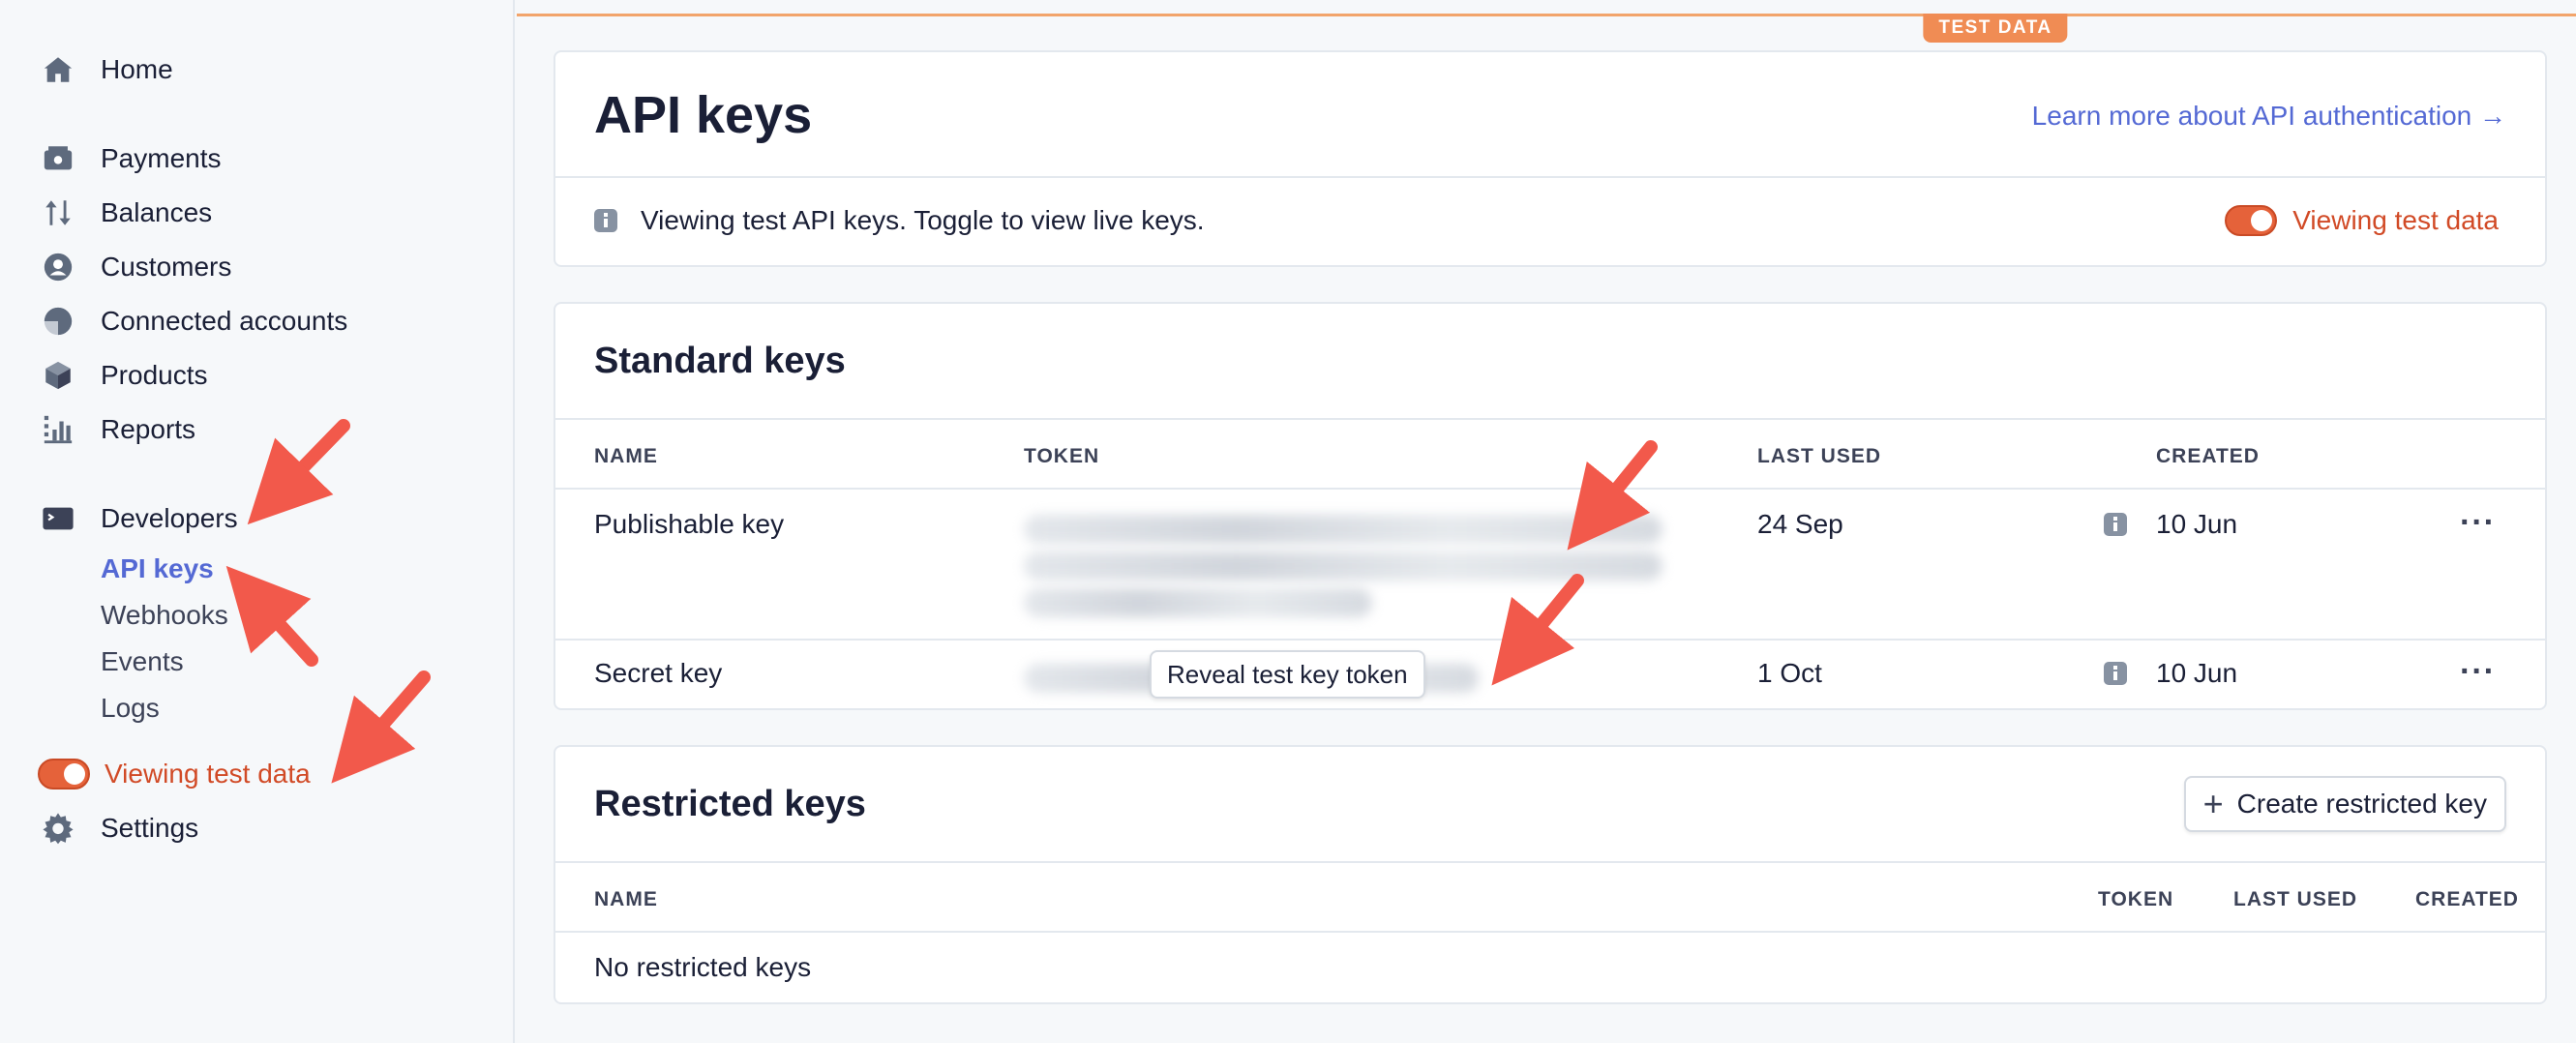  What do you see at coordinates (271, 616) in the screenshot?
I see `arrow-api-keys` at bounding box center [271, 616].